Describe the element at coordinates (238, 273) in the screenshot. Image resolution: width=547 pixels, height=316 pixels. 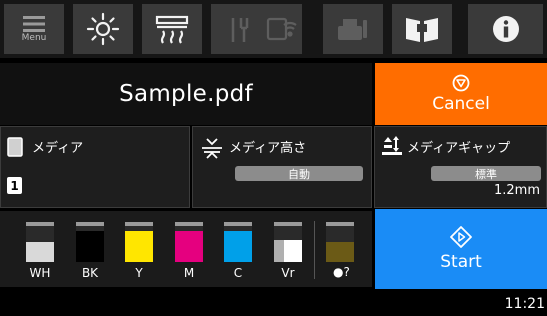
I see `ink-label: C` at that location.